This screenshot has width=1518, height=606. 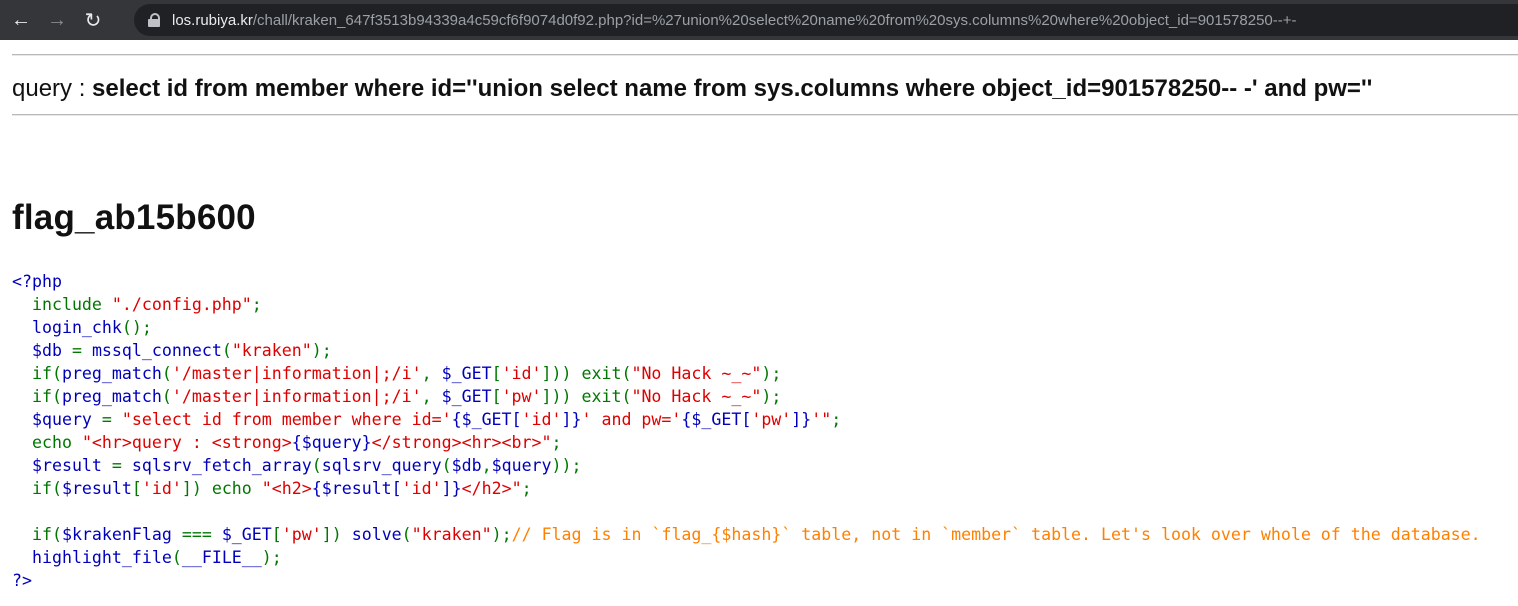 I want to click on code-token: ?>, so click(x=22, y=580).